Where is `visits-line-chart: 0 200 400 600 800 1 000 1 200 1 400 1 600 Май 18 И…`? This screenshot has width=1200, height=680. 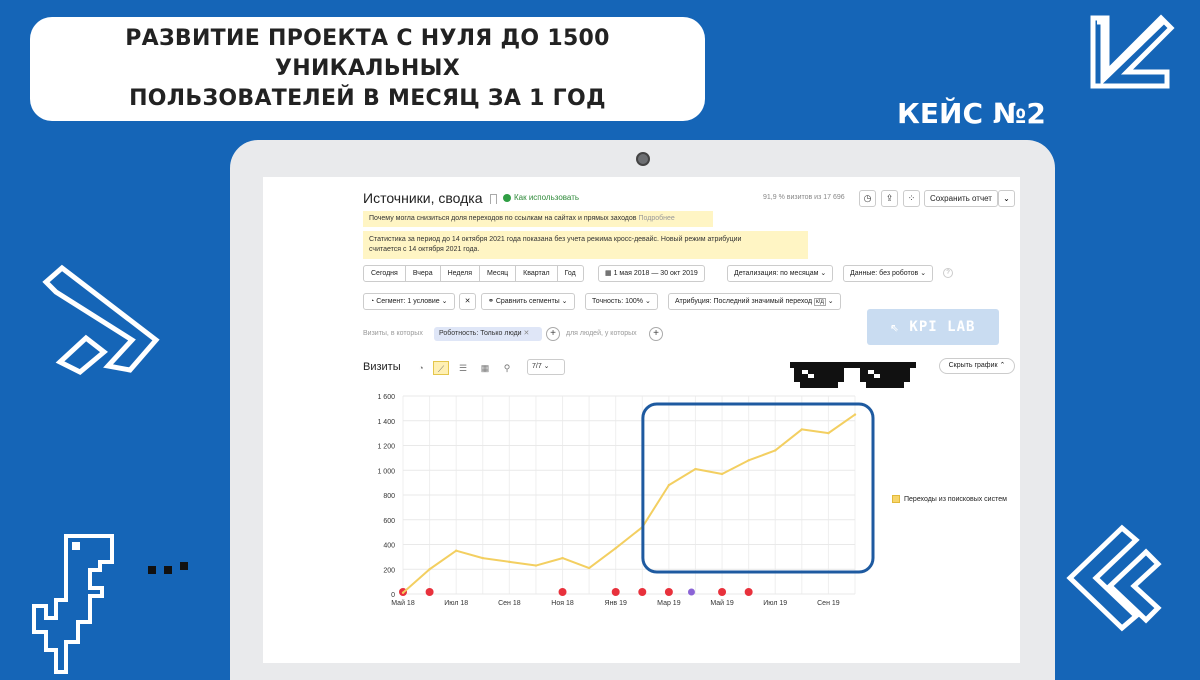
visits-line-chart: 0 200 400 600 800 1 000 1 200 1 400 1 600 Май 18 И… is located at coordinates (626, 500).